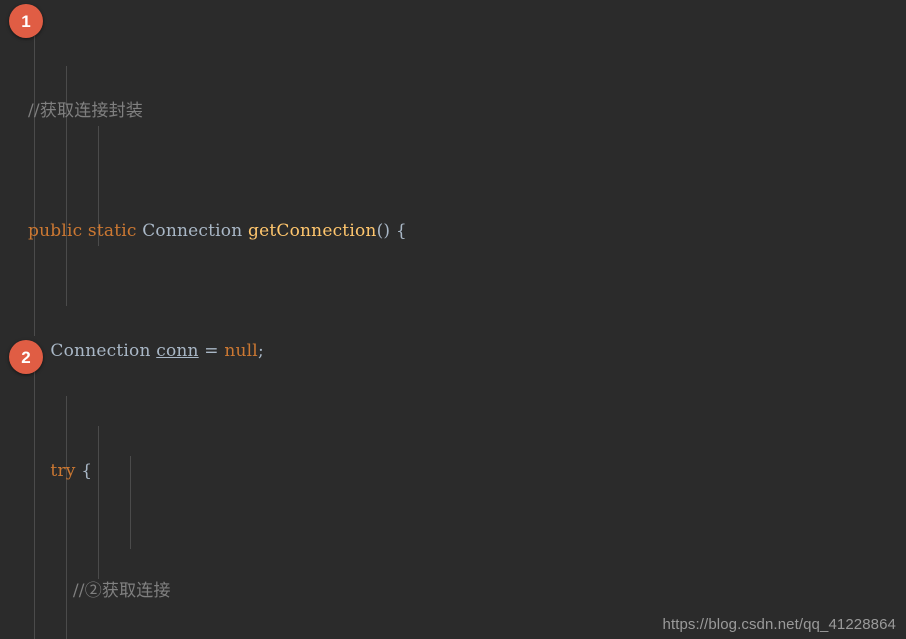 The image size is (906, 639). I want to click on token-comment: //获取连接封装, so click(86, 111).